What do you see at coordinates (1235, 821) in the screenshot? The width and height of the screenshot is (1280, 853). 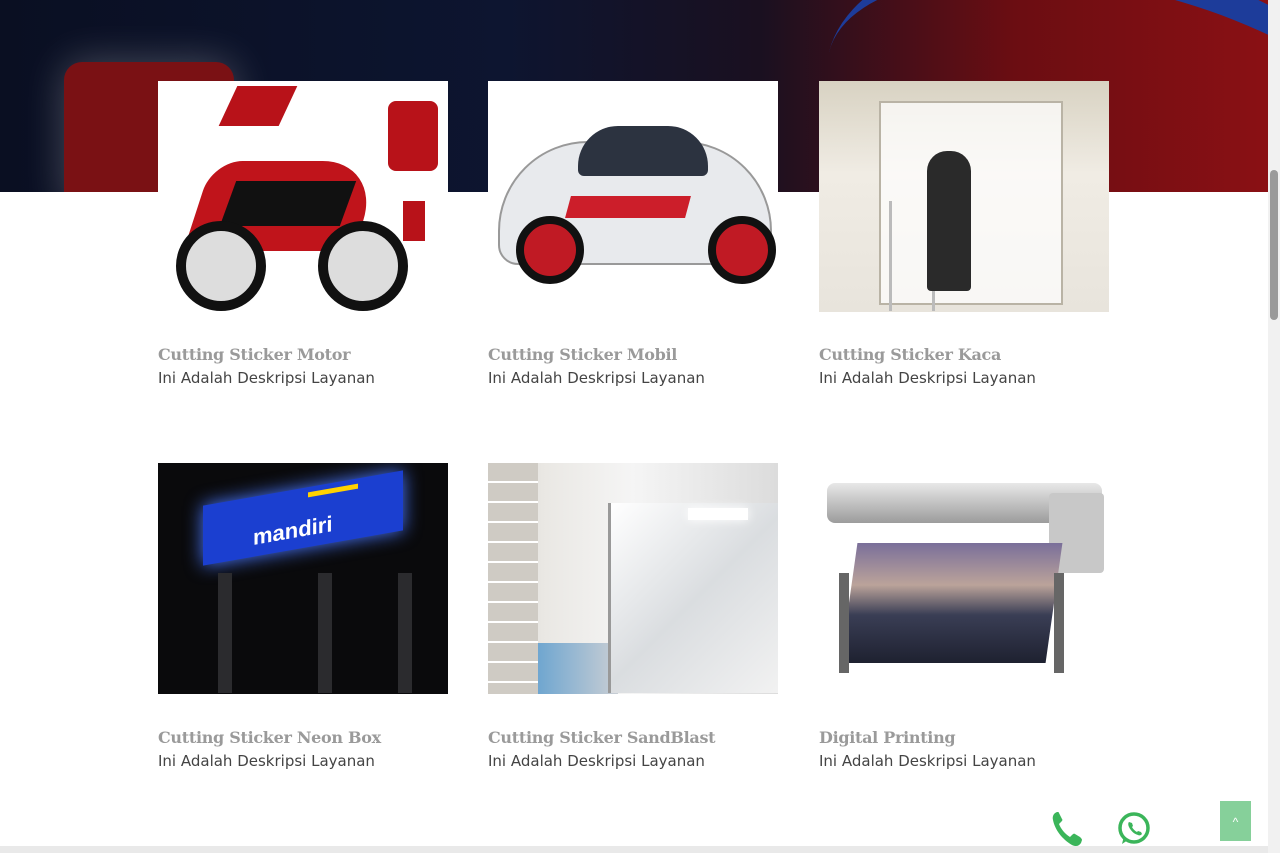 I see `back-to-top-button: ^` at bounding box center [1235, 821].